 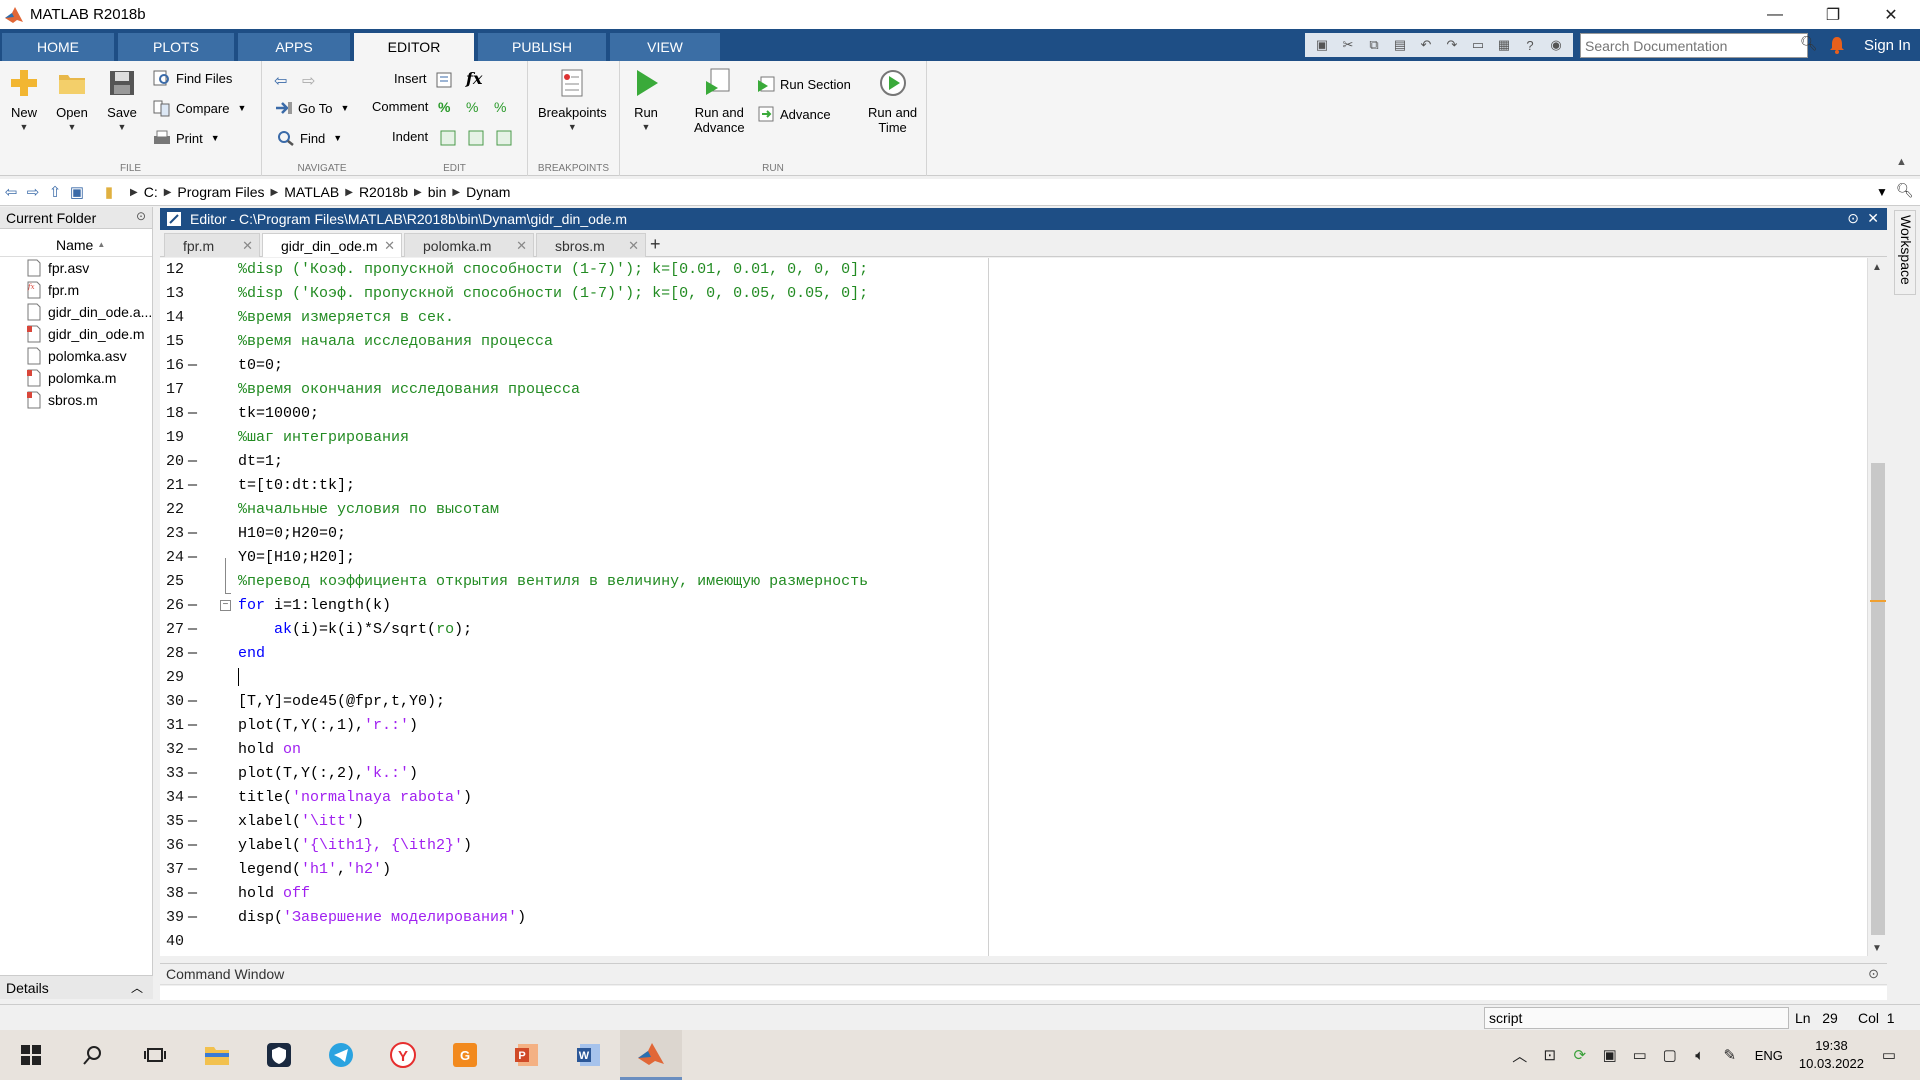 What do you see at coordinates (414, 47) in the screenshot?
I see `tab-editor: EDITOR` at bounding box center [414, 47].